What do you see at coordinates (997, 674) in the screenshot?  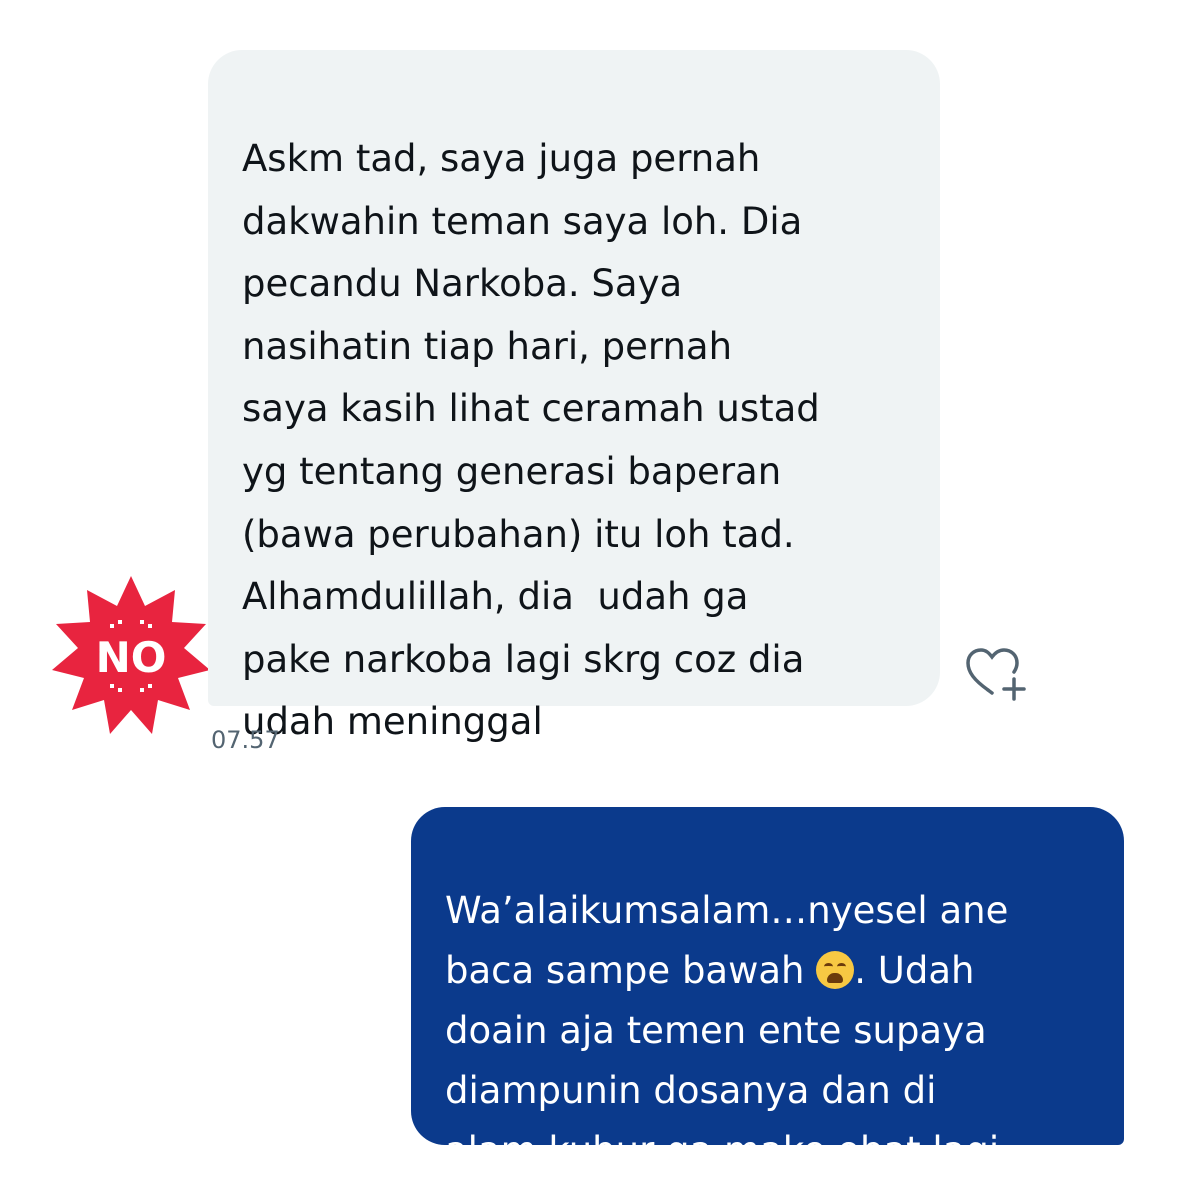 I see `heart-plus-icon` at bounding box center [997, 674].